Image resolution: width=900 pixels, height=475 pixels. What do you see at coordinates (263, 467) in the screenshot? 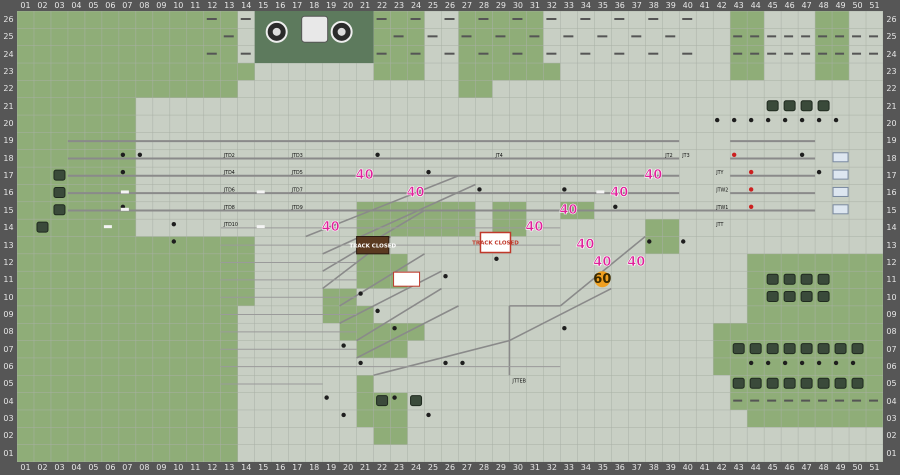
I see `col-label-bottom-15: 15` at bounding box center [263, 467].